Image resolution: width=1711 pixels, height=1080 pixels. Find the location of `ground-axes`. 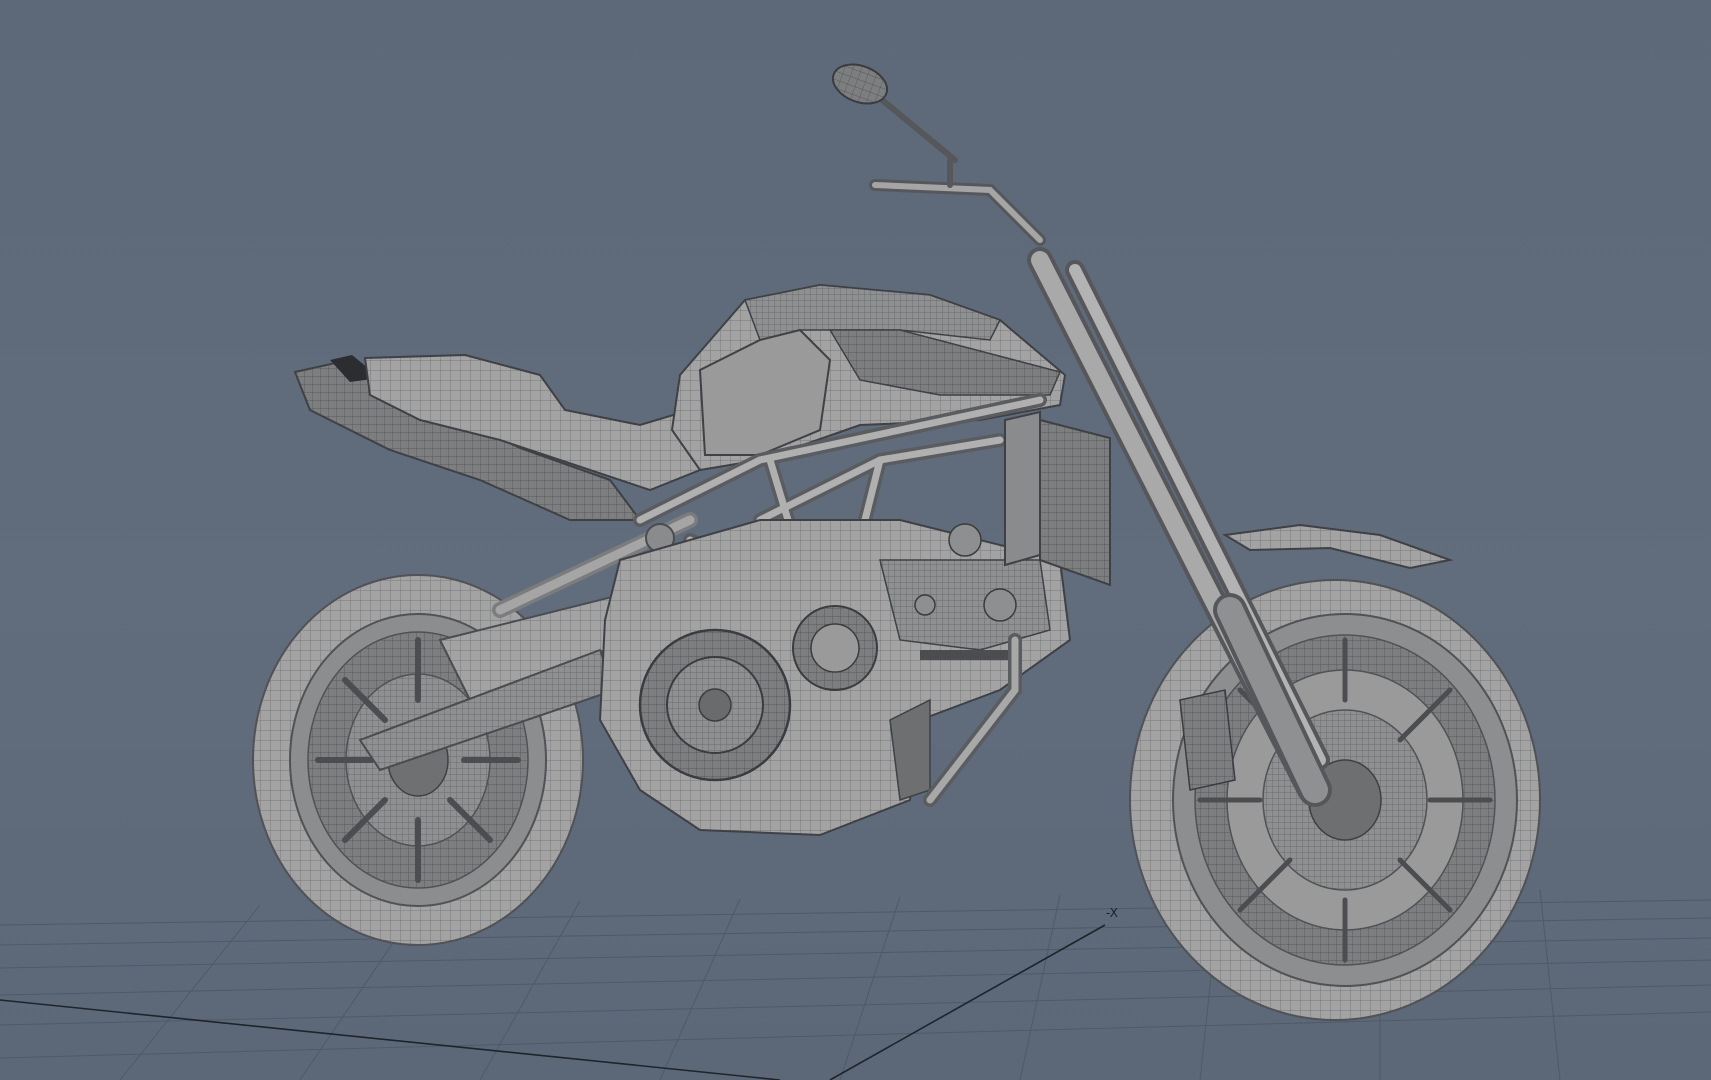

ground-axes is located at coordinates (553, 1002).